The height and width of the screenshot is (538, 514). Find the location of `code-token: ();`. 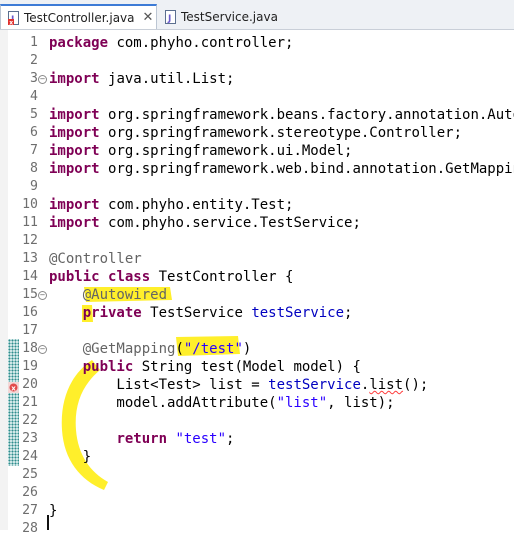

code-token: (); is located at coordinates (416, 385).